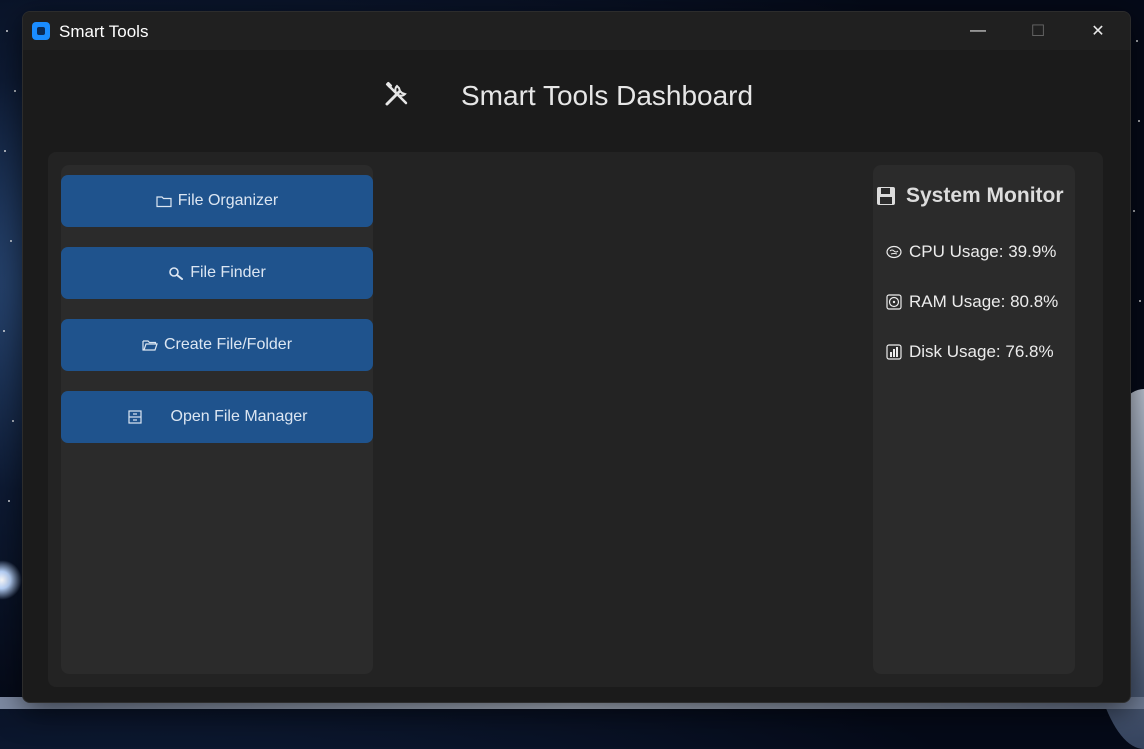 The width and height of the screenshot is (1144, 749). I want to click on disk-usage: Disk Usage: 76.8%, so click(970, 352).